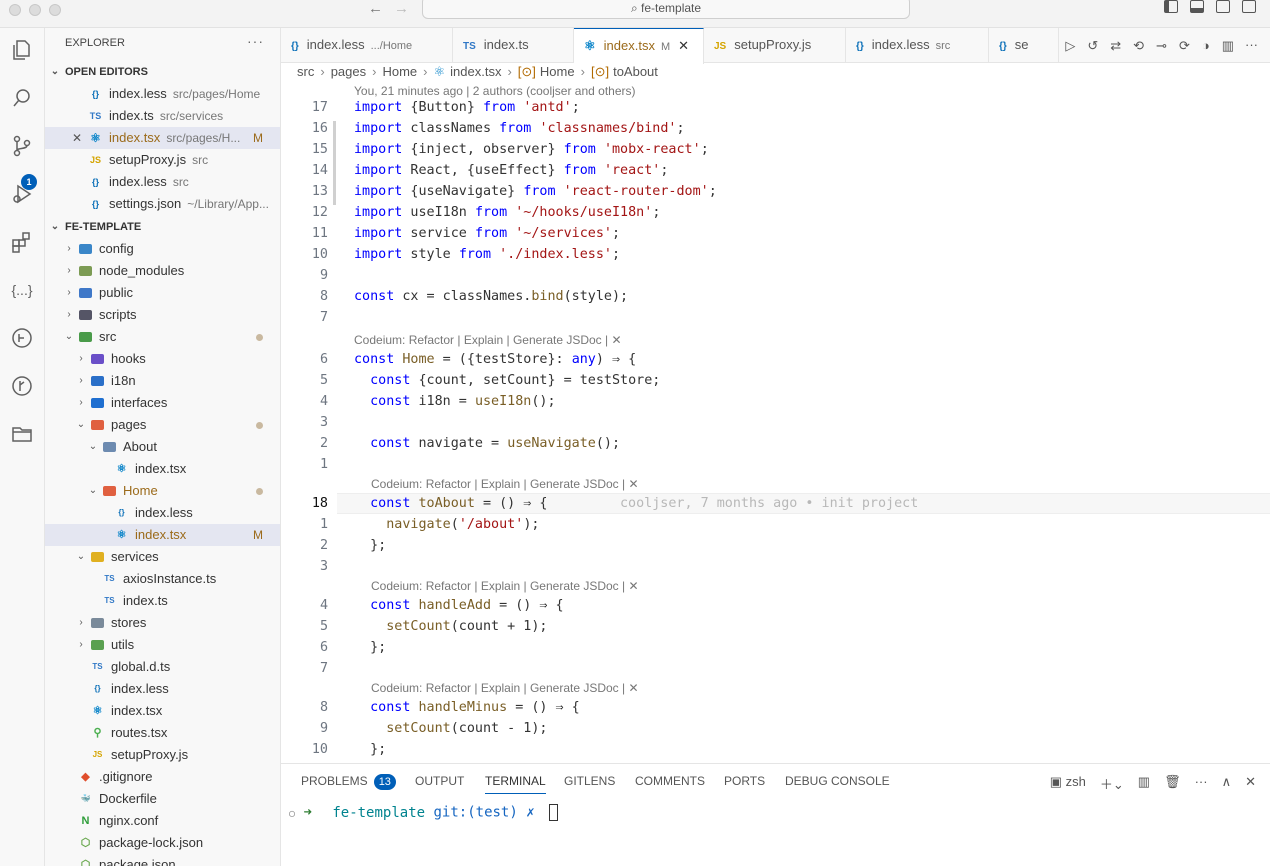 The image size is (1270, 866). I want to click on code-line: import useI18n from '~/hooks/useI18n';, so click(507, 212).